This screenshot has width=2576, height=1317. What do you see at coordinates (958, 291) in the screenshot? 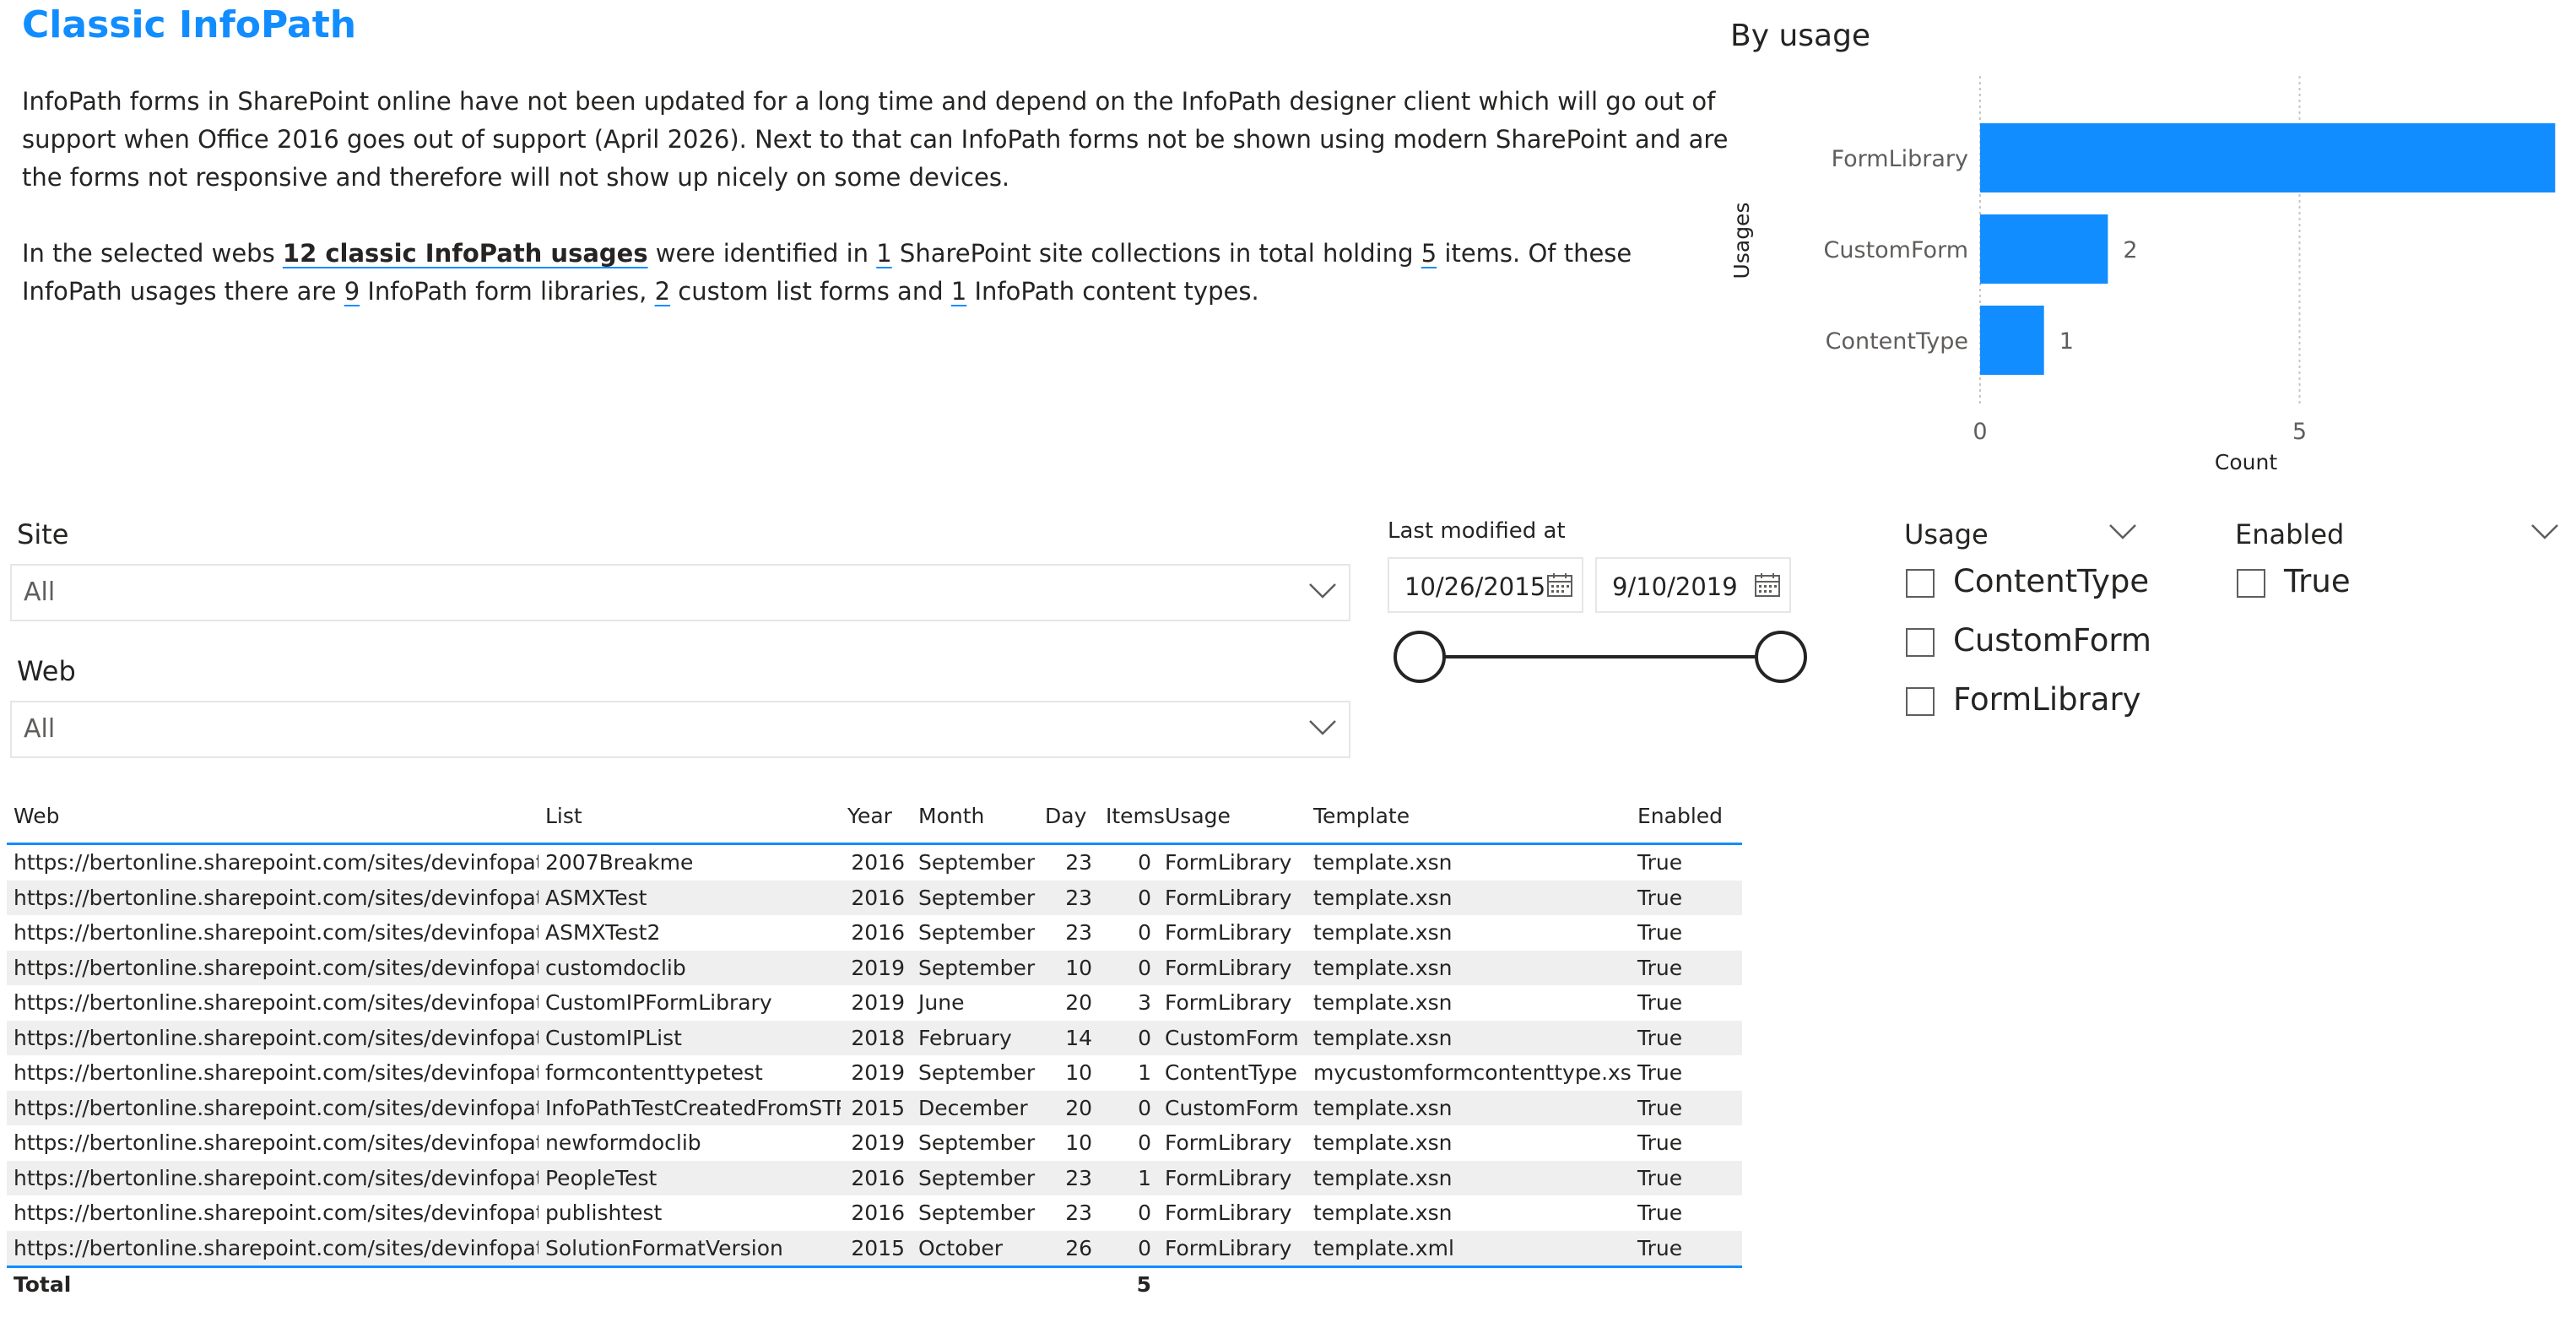
I see `content-types-count: 1` at bounding box center [958, 291].